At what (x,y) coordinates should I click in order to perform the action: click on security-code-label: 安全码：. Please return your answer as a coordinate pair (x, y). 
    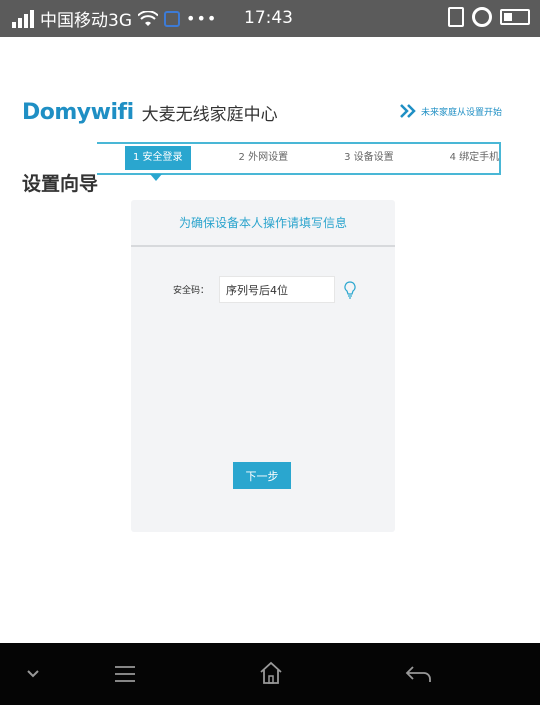
    Looking at the image, I should click on (191, 291).